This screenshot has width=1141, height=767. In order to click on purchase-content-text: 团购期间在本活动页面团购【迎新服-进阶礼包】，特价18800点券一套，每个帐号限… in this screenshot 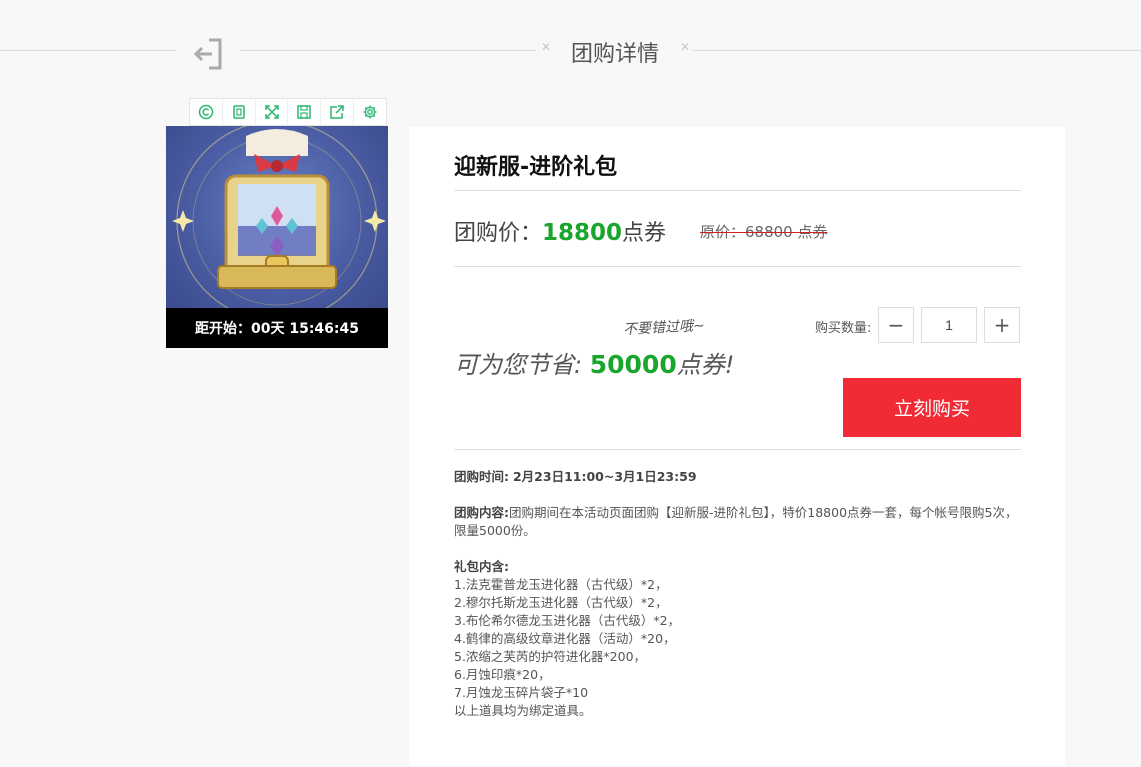, I will do `click(736, 521)`.